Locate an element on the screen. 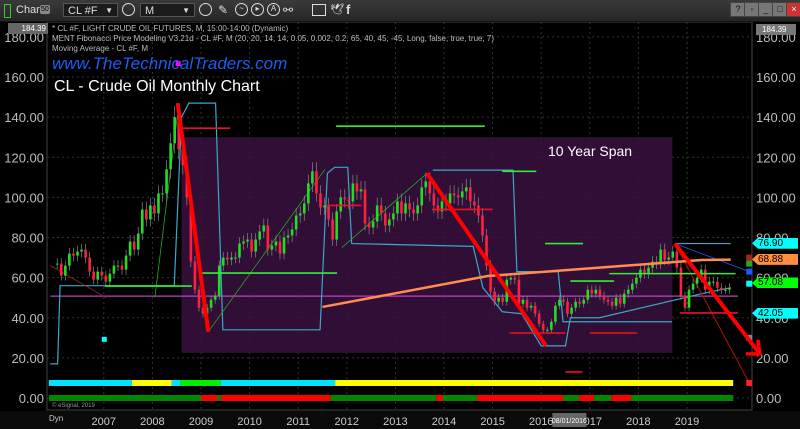  interval-value: M is located at coordinates (150, 11).